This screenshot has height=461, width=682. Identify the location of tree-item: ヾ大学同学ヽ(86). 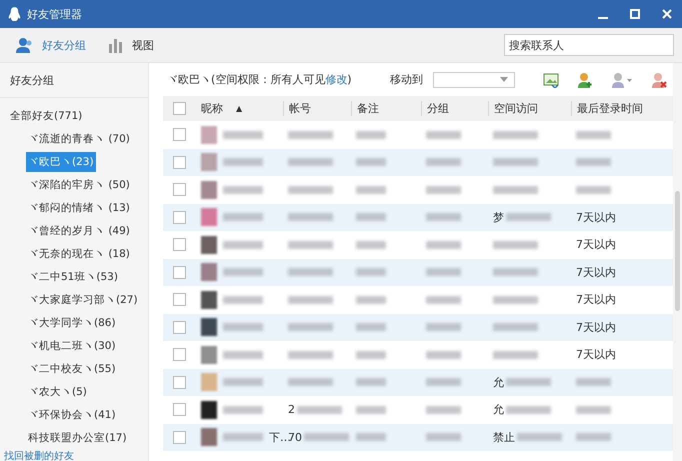
(72, 322).